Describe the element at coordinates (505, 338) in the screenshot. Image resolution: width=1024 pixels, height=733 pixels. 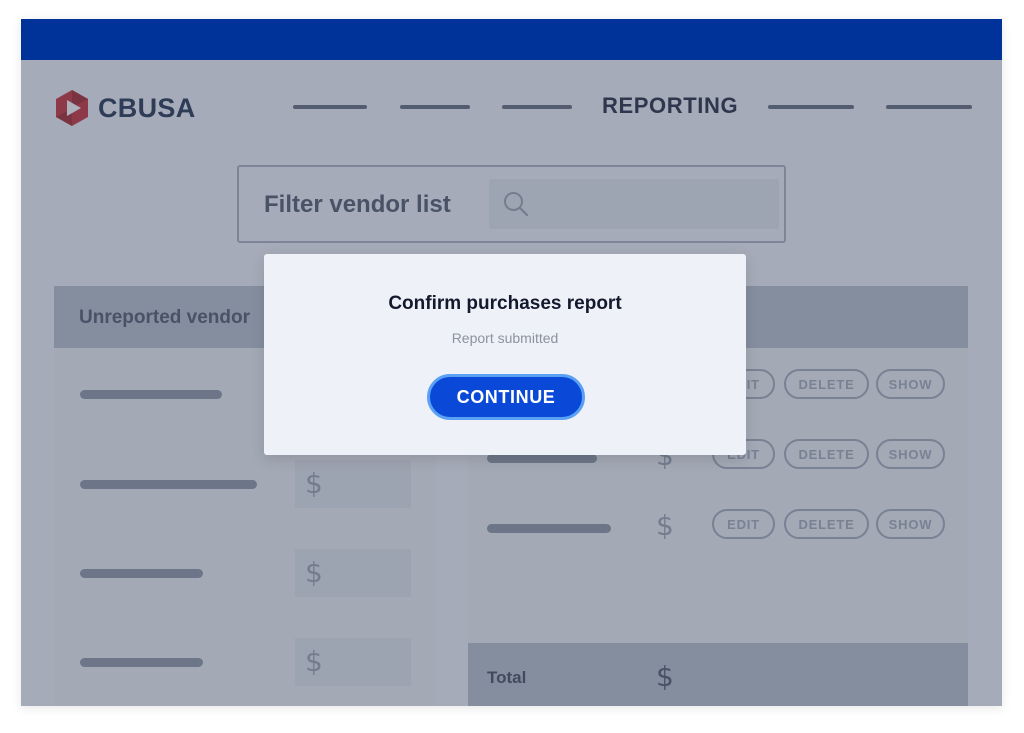
I see `dialog-subtitle: Report submitted` at that location.